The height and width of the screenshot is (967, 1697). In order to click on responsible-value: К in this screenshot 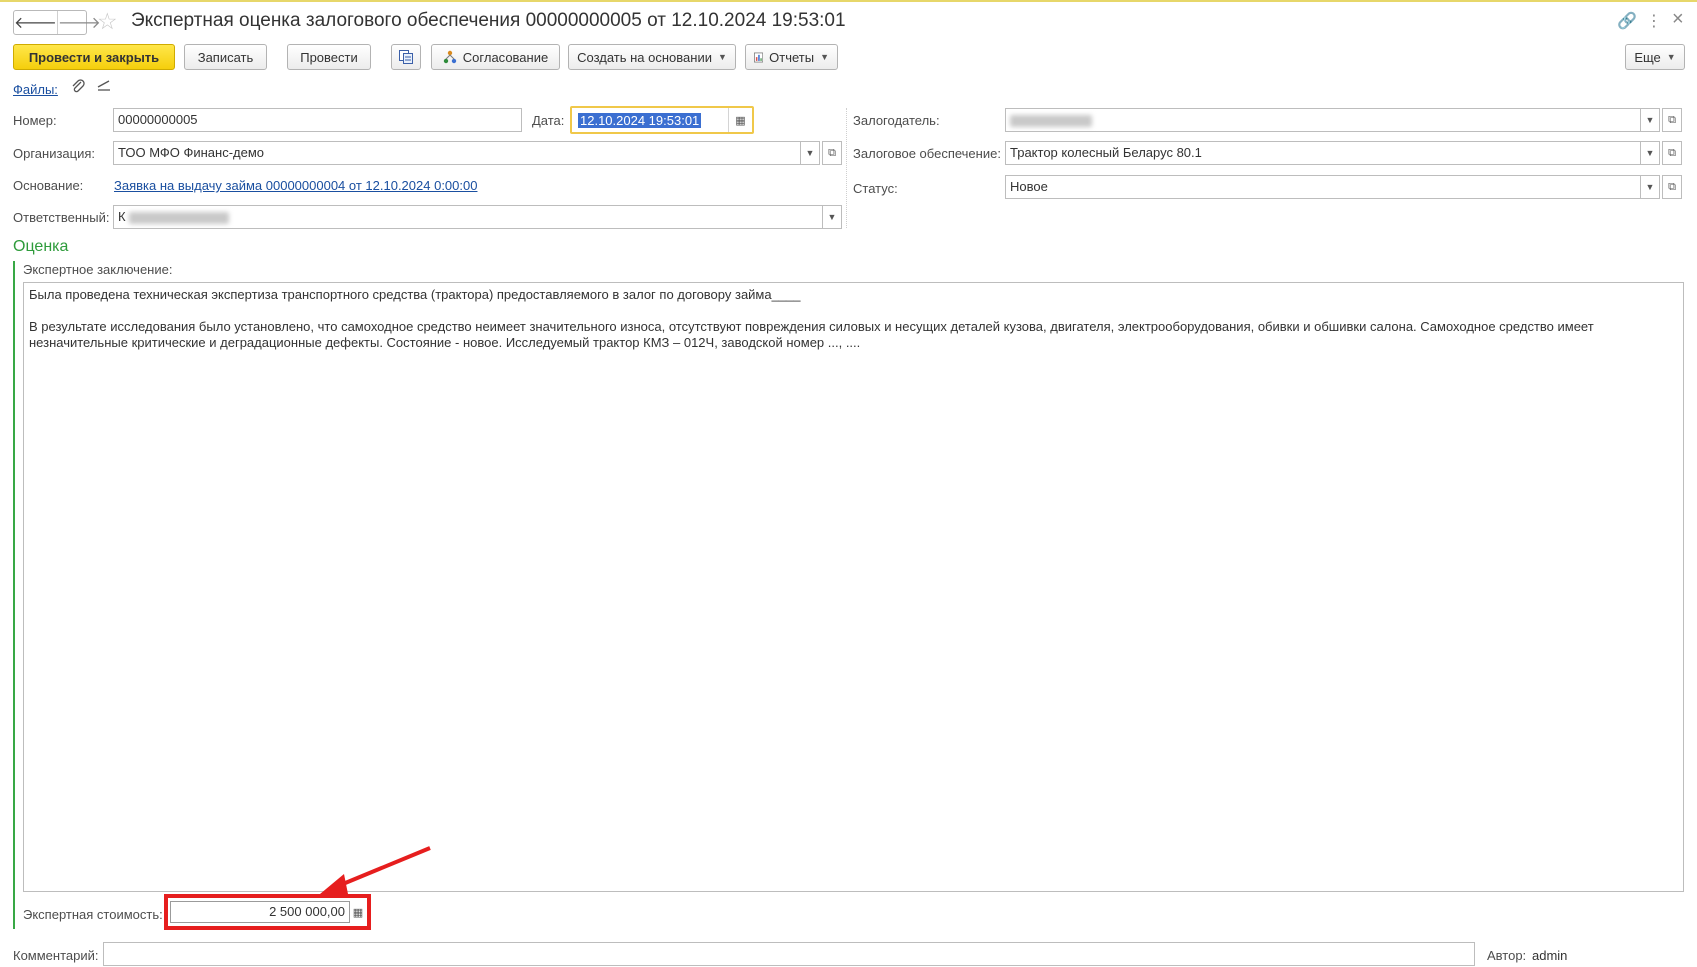, I will do `click(122, 216)`.